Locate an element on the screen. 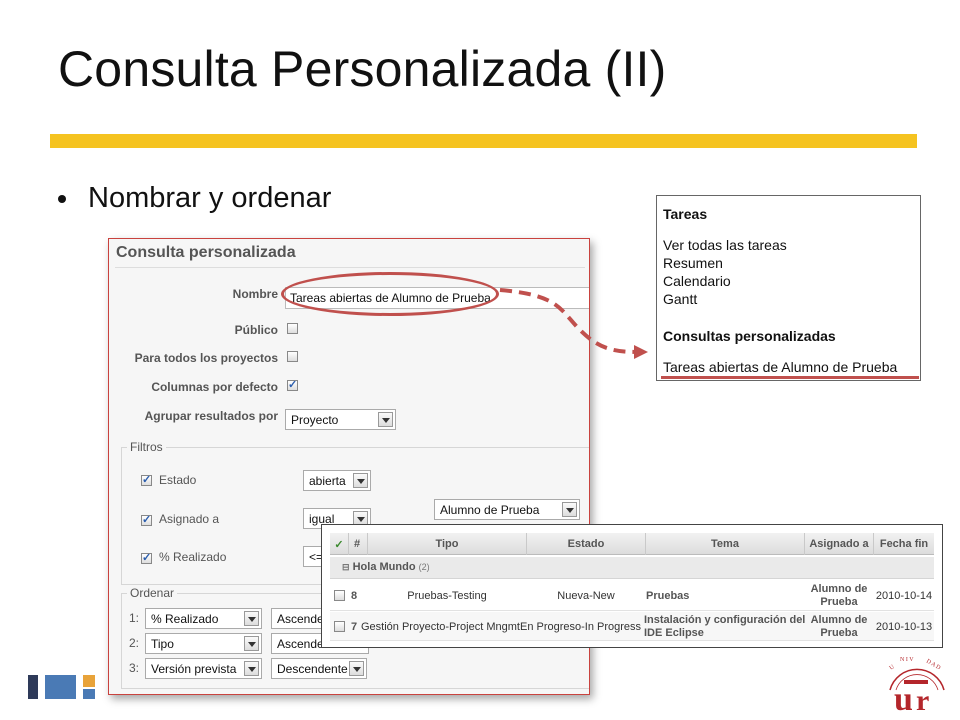 This screenshot has height=720, width=960. sort-field-select-3: Versión prevista is located at coordinates (203, 668).